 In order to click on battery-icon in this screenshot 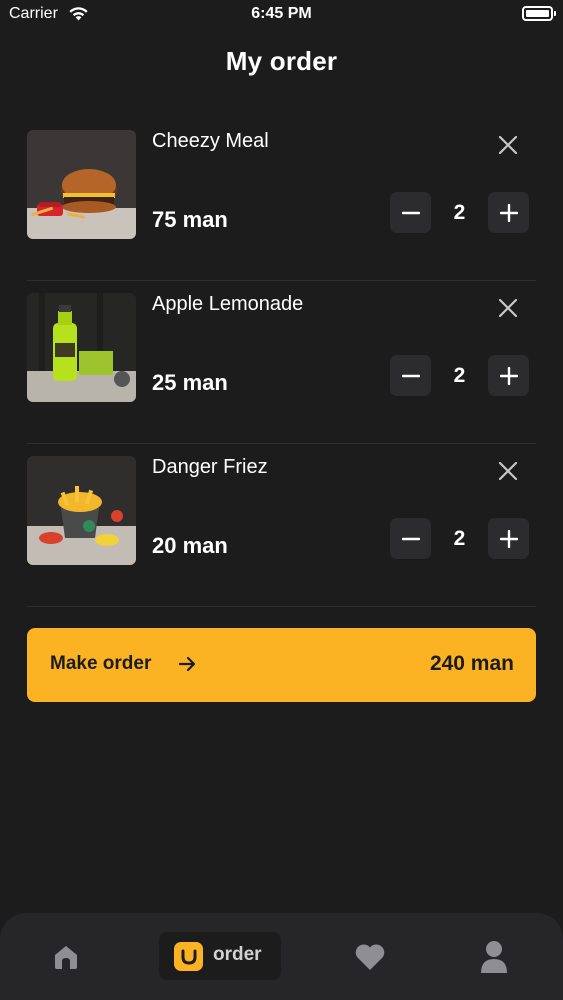, I will do `click(539, 13)`.